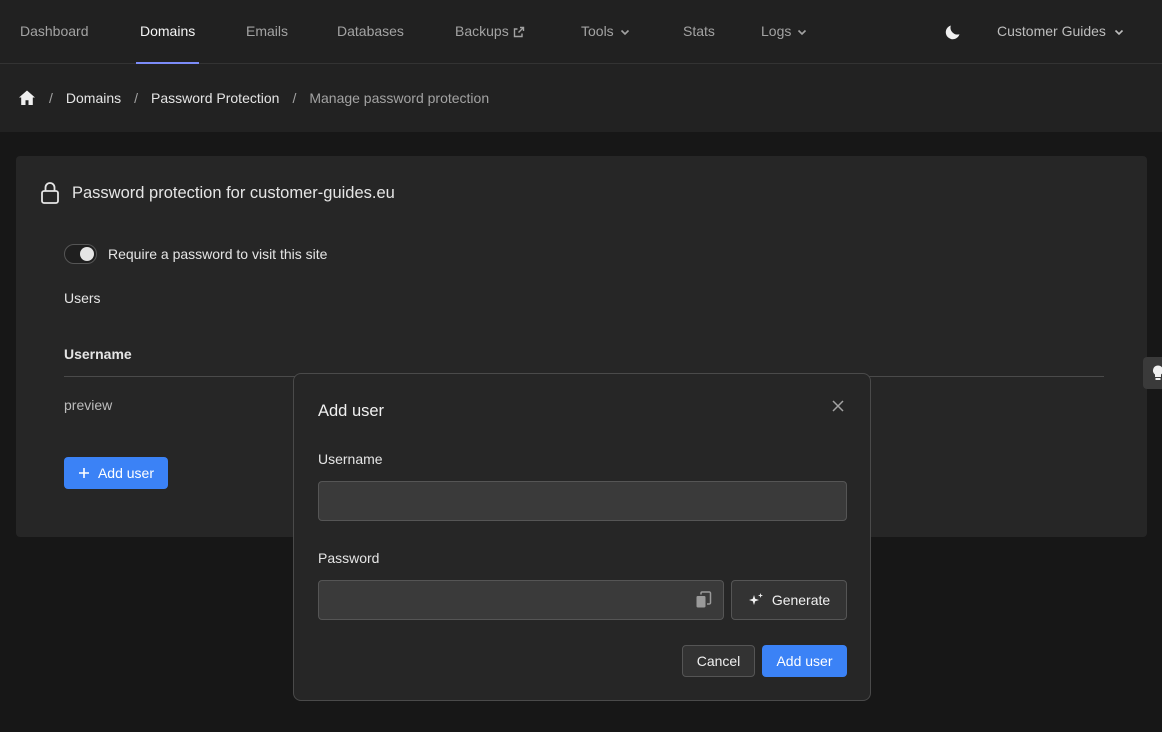  I want to click on table-header-username: Username, so click(98, 354).